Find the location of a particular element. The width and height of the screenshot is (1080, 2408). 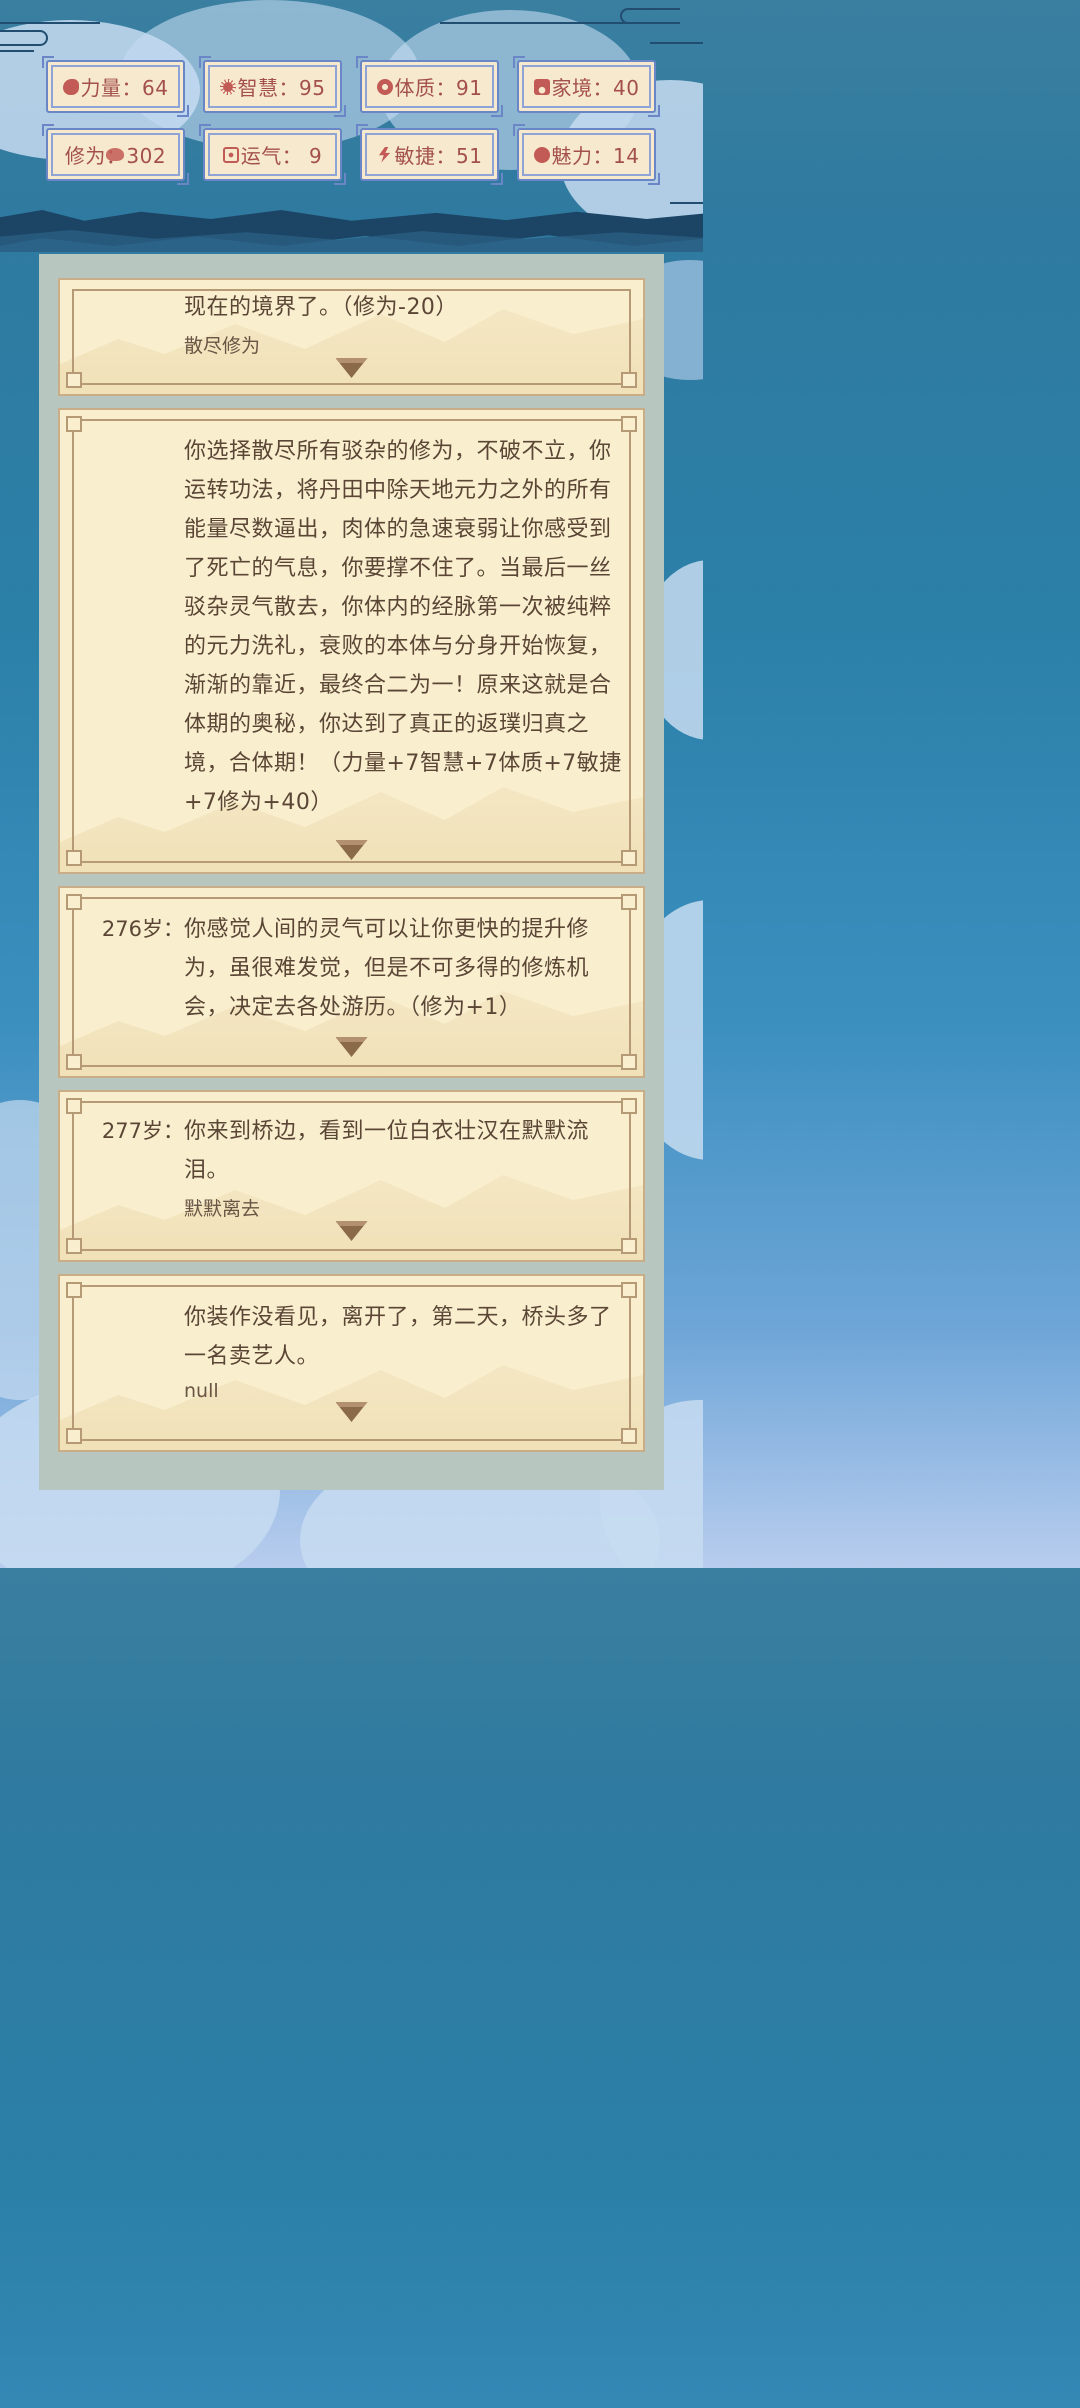

stat-family: 家境：40 is located at coordinates (586, 86).